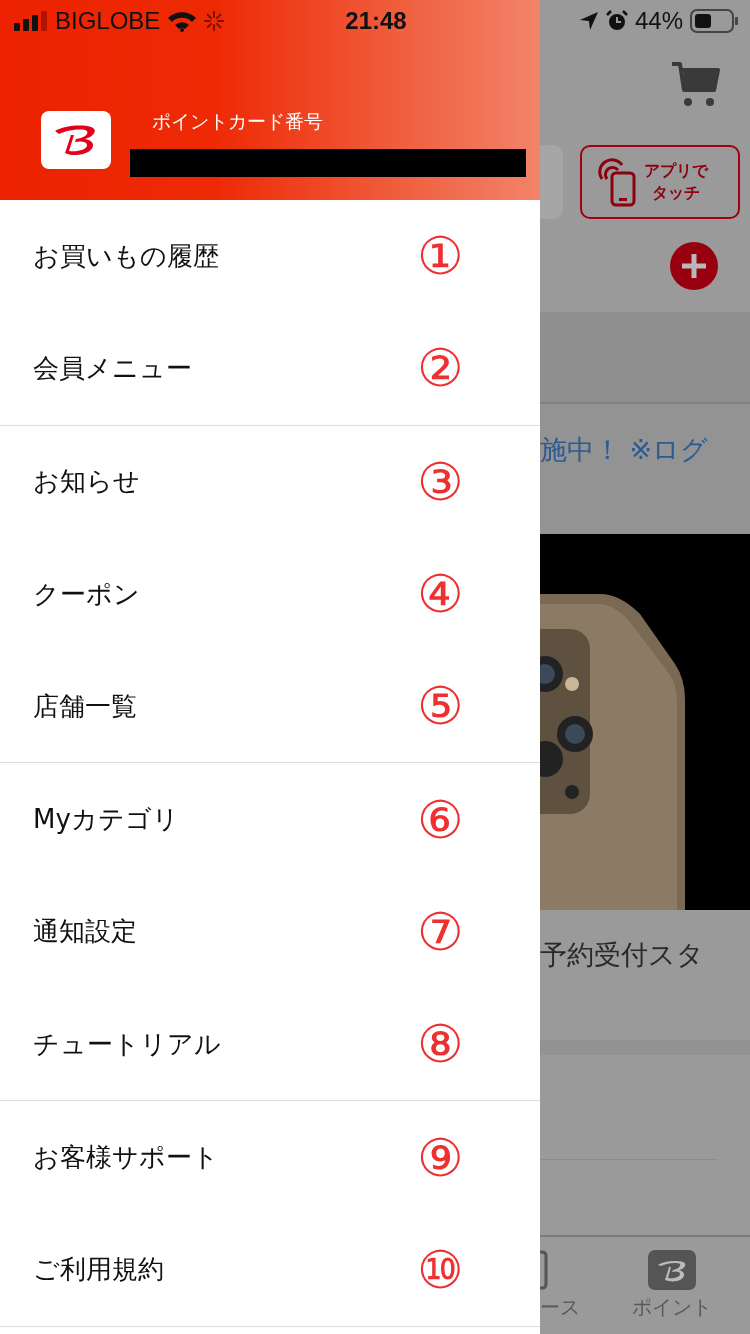 The width and height of the screenshot is (750, 1334). What do you see at coordinates (376, 21) in the screenshot?
I see `clock-time: 21:48` at bounding box center [376, 21].